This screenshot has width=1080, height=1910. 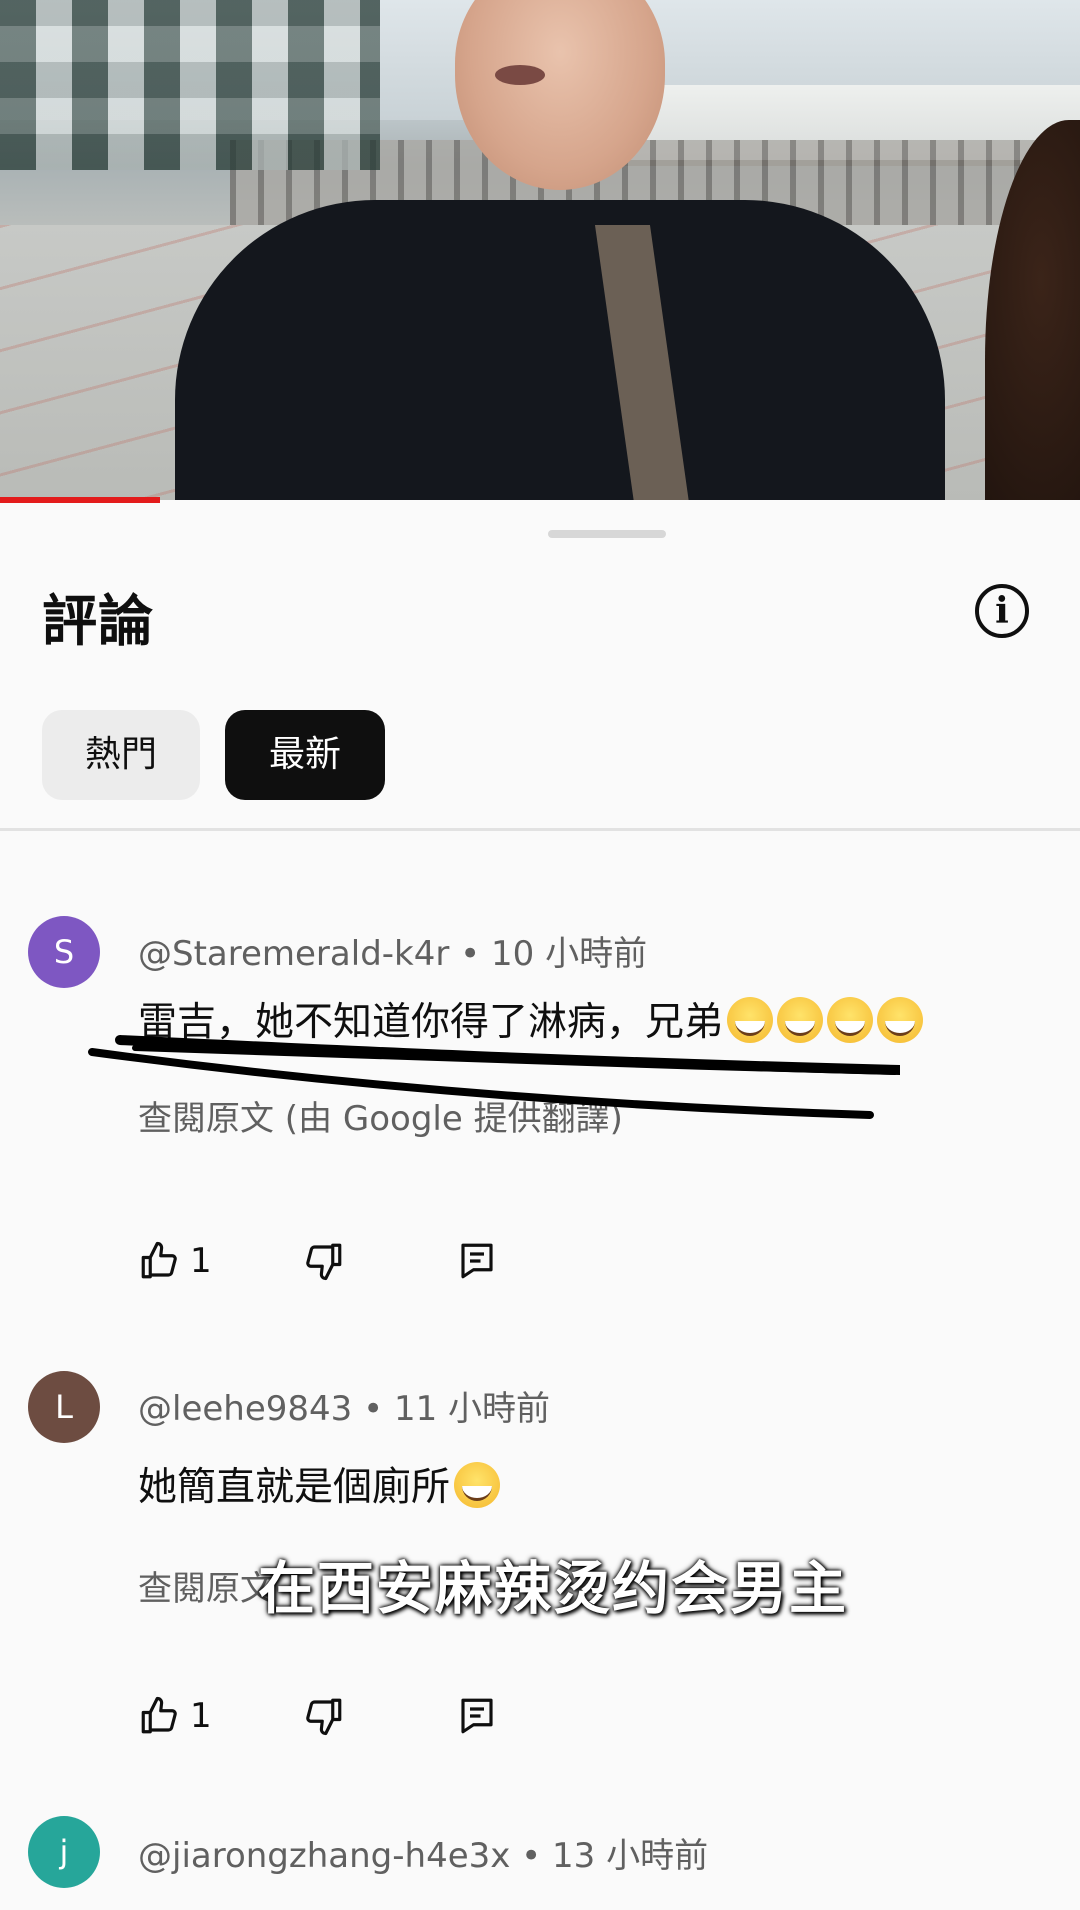 What do you see at coordinates (423, 1856) in the screenshot?
I see `comment-meta: @jiarongzhang-h4e3x • 13 小時前` at bounding box center [423, 1856].